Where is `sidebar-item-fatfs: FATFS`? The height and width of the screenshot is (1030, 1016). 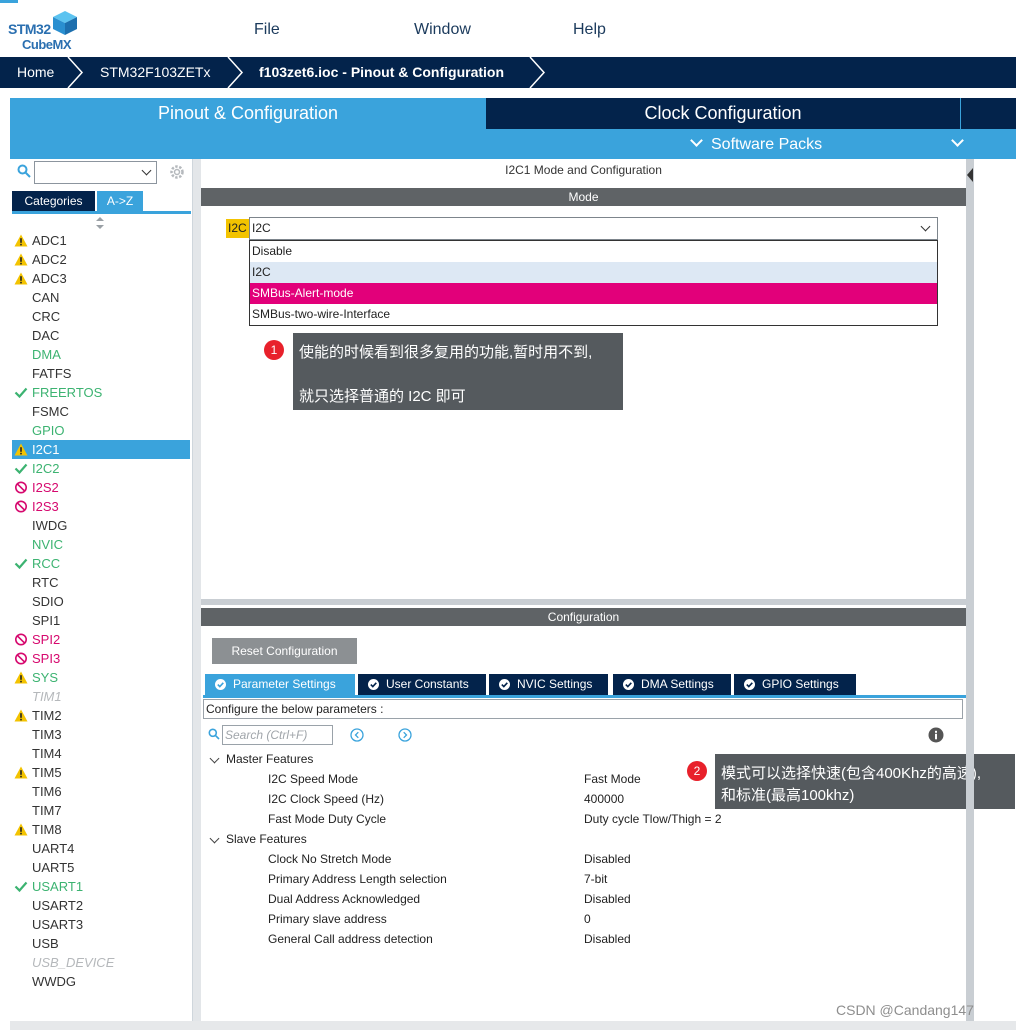 sidebar-item-fatfs: FATFS is located at coordinates (101, 373).